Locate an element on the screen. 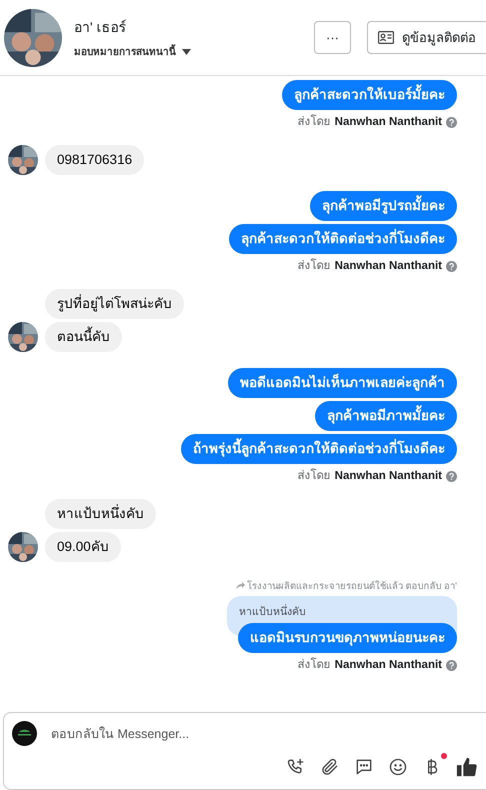 The image size is (486, 790). caret-icon is located at coordinates (186, 51).